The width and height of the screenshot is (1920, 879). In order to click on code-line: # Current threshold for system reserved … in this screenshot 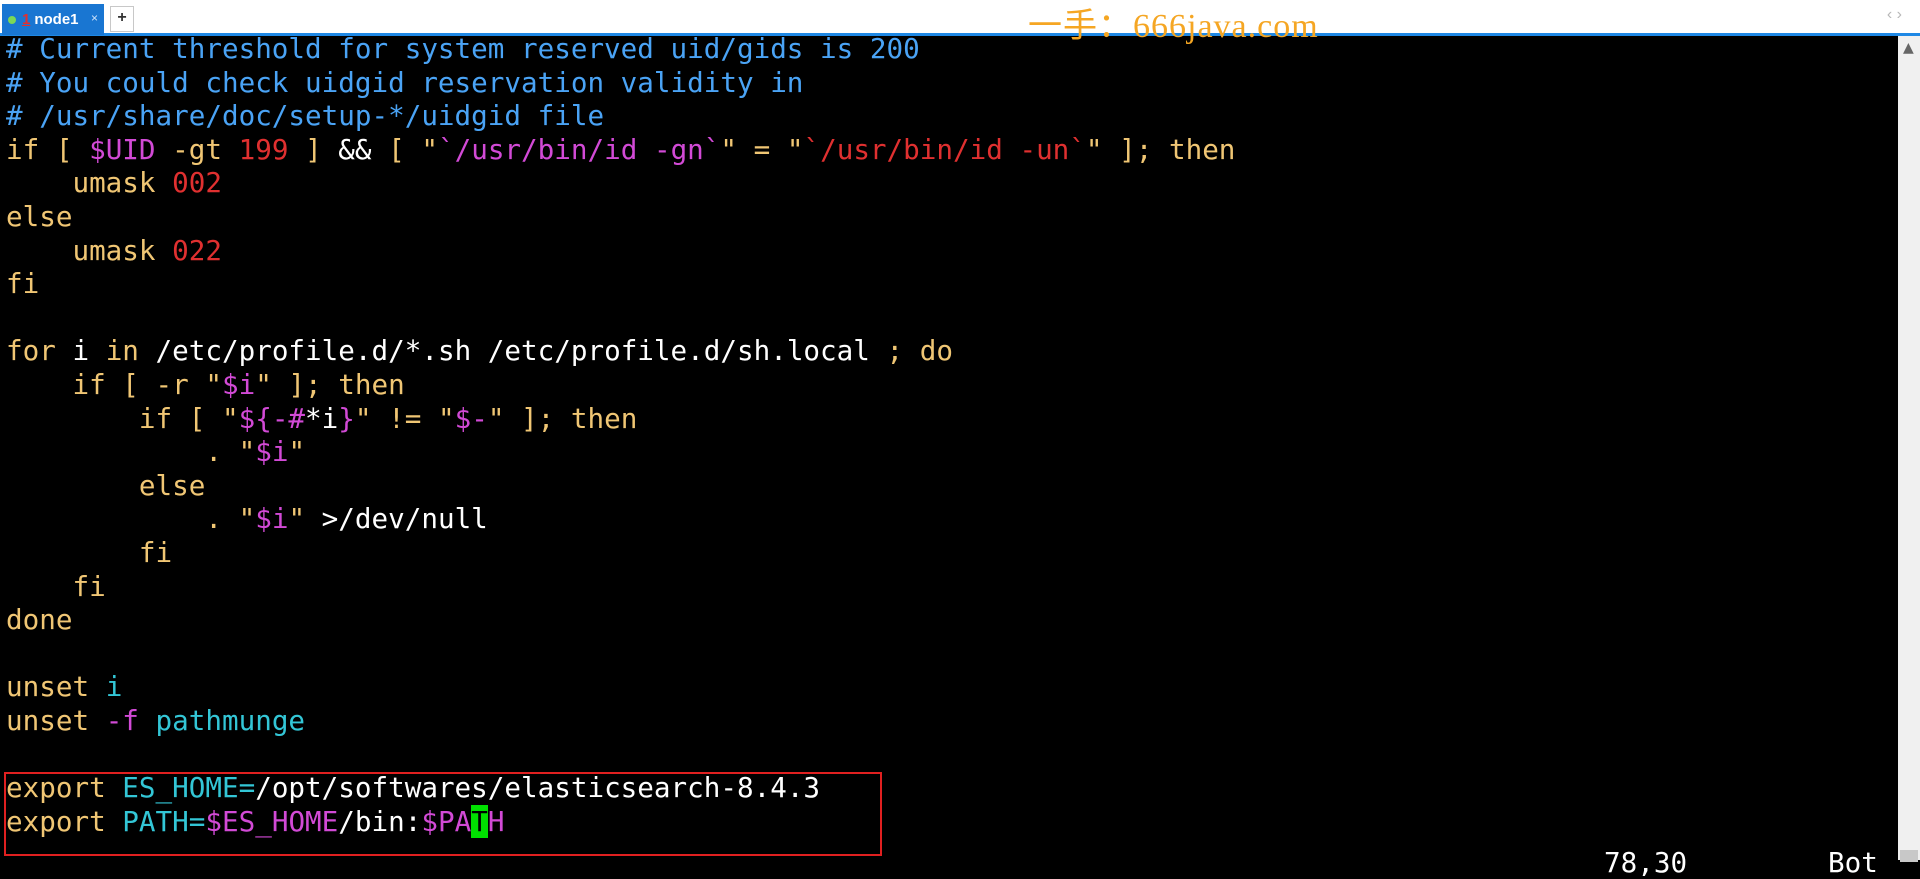, I will do `click(463, 49)`.